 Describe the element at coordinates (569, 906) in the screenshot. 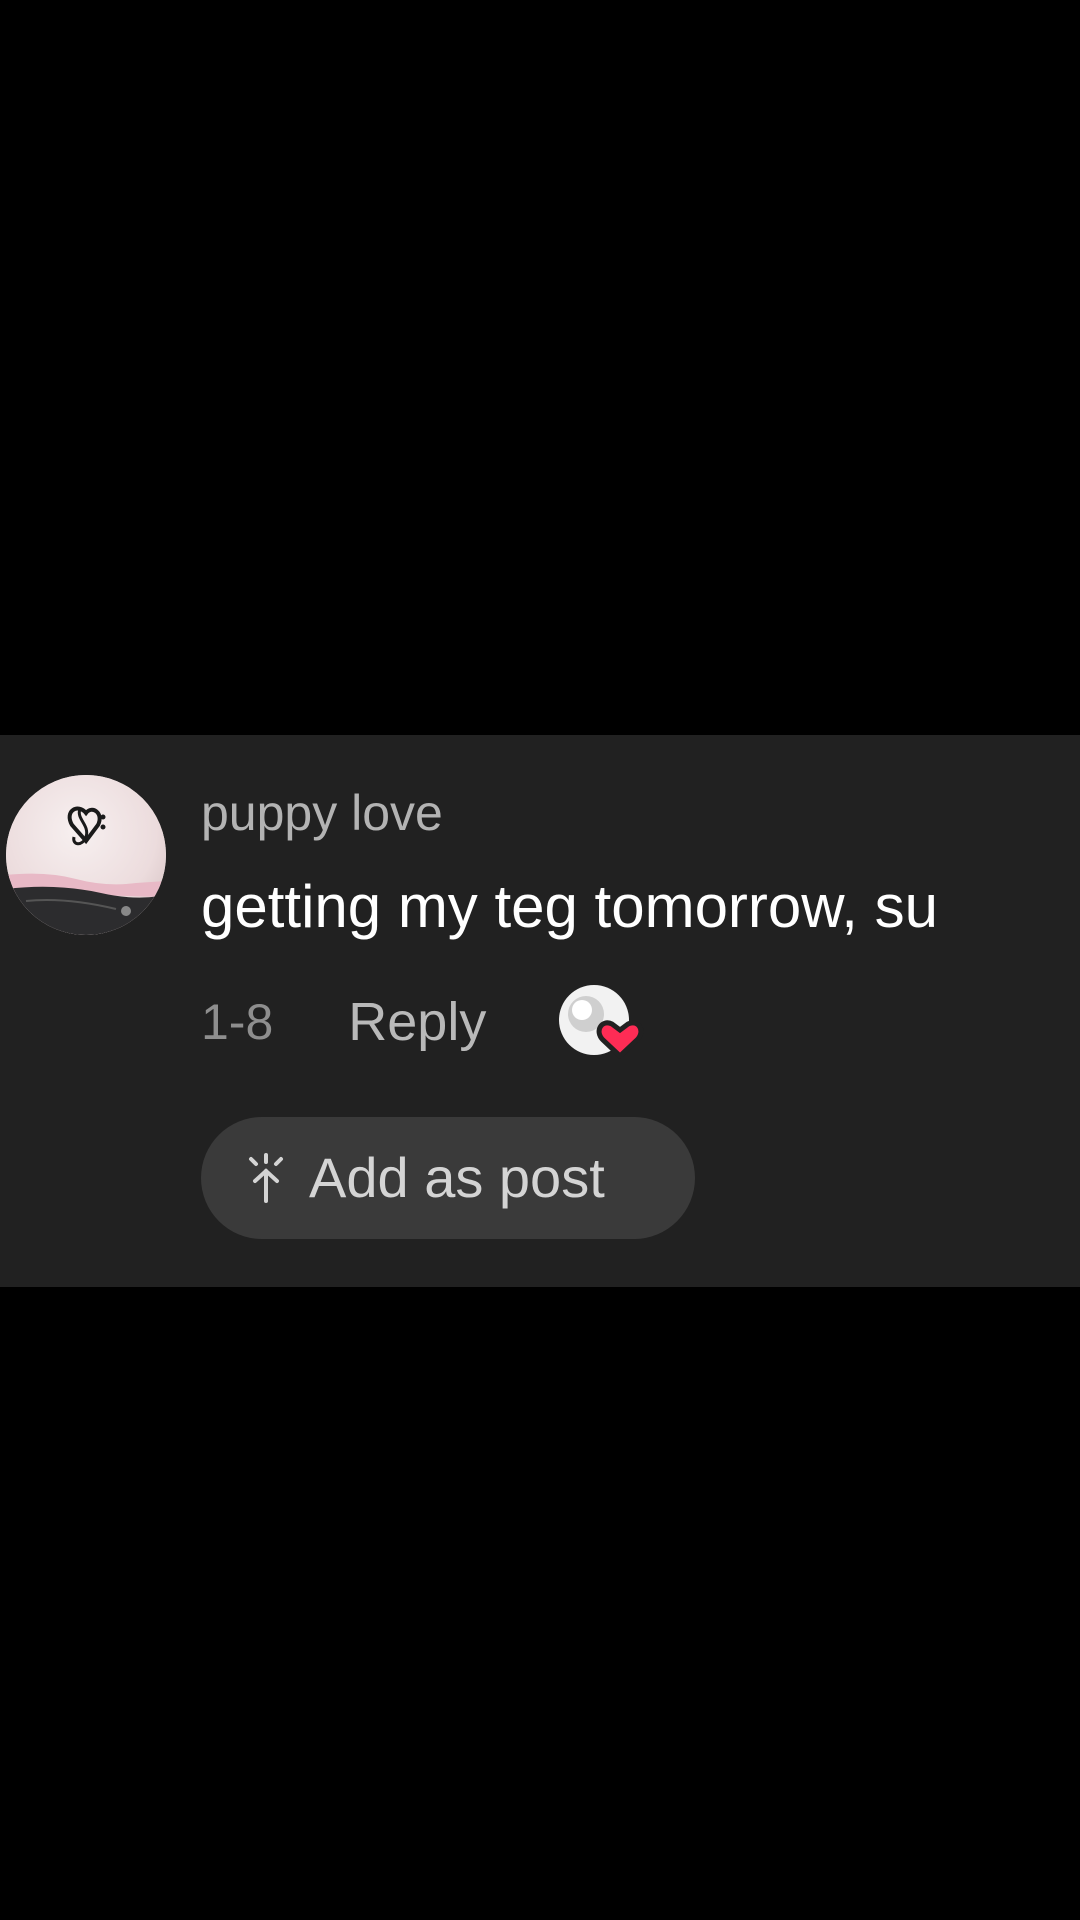

I see `comment-text: getting my teg tomorrow, su` at that location.